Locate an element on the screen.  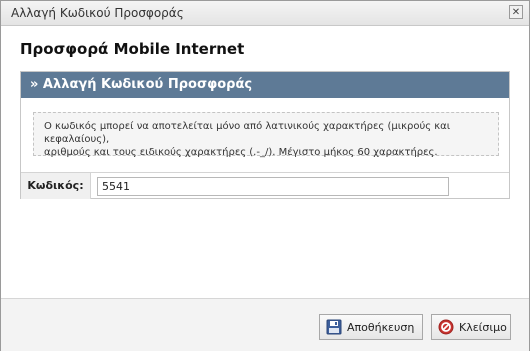
save-button: Αποθήκευση is located at coordinates (371, 327).